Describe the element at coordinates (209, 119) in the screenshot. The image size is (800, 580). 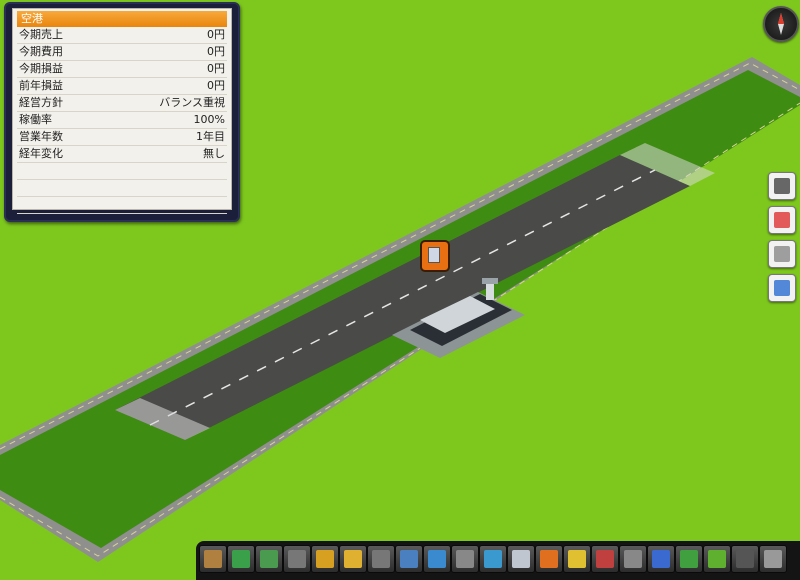
I see `info-value: 100%` at that location.